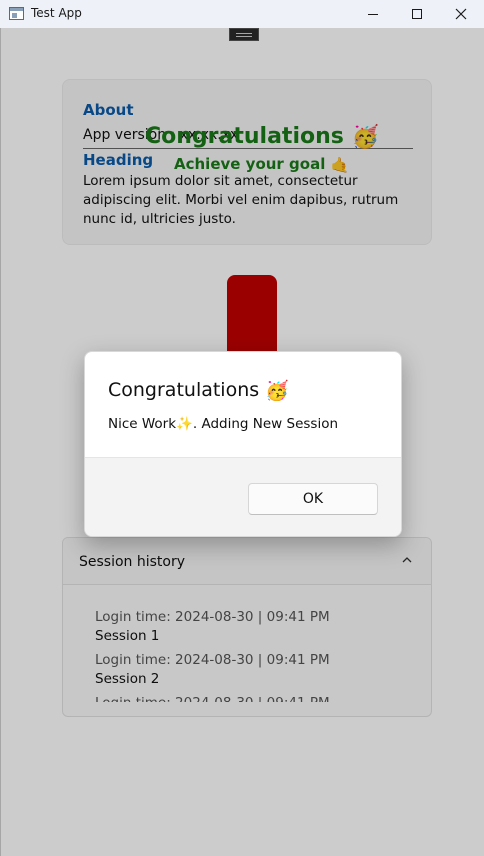 Image resolution: width=484 pixels, height=856 pixels. I want to click on maximize-button, so click(417, 14).